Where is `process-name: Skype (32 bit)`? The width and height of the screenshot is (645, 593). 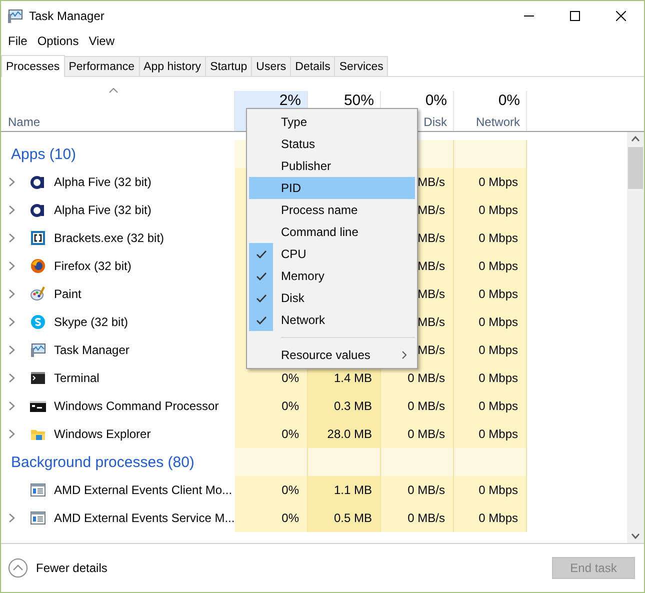 process-name: Skype (32 bit) is located at coordinates (91, 322).